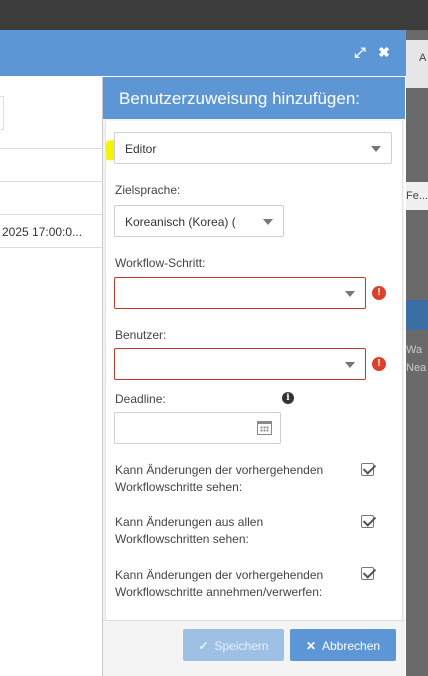 The image size is (428, 676). I want to click on checkbox-see-all, so click(367, 521).